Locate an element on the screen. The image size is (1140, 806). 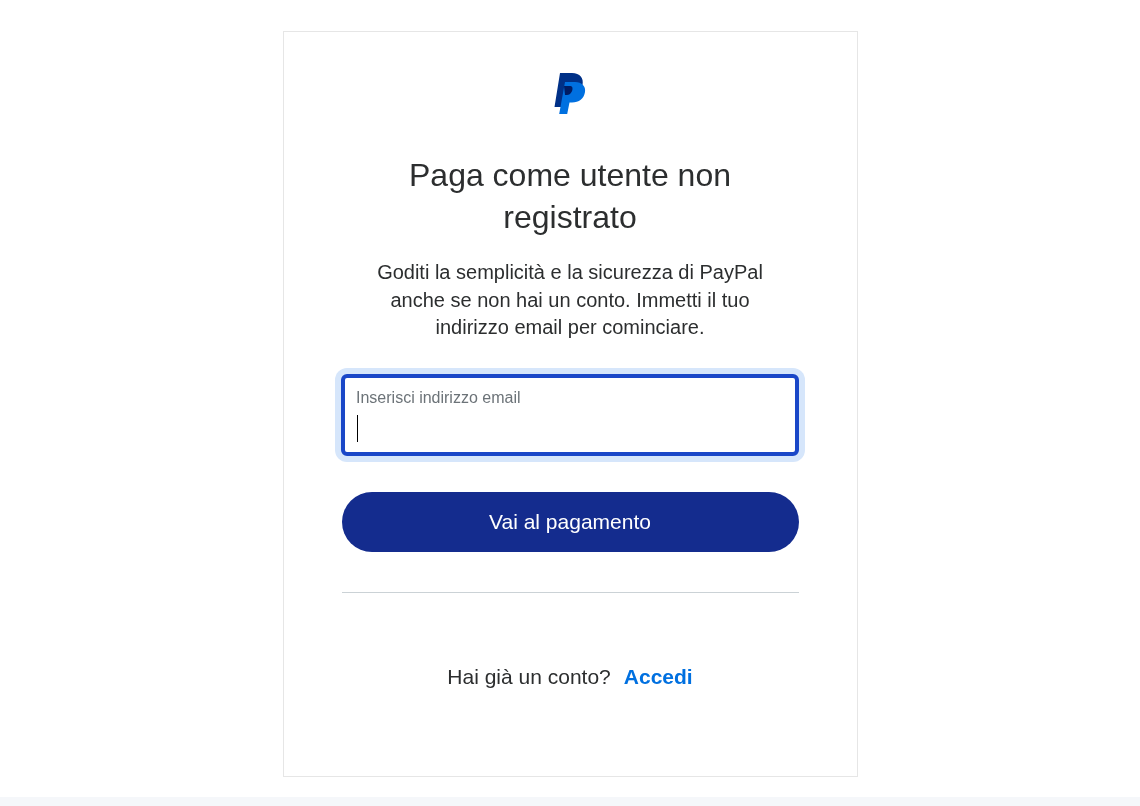
email-field: Inserisci indirizzo email is located at coordinates (570, 414).